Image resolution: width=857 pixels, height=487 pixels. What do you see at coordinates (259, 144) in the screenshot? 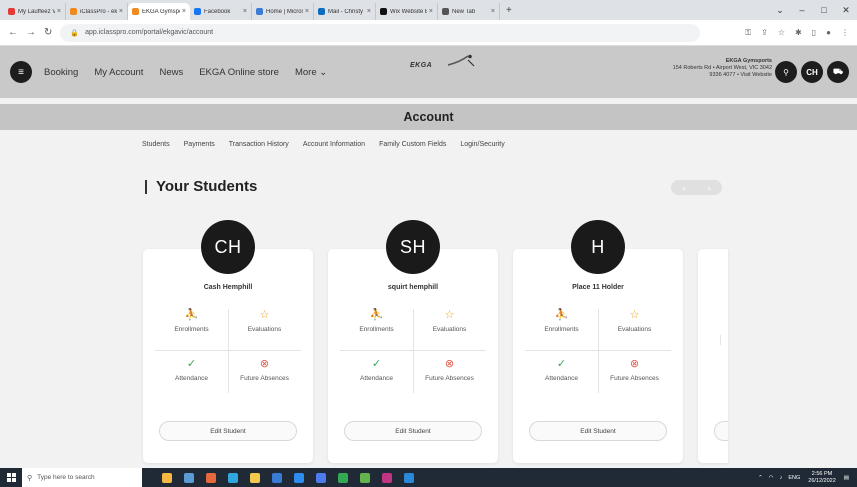
I see `tab-transaction-history: Transaction History` at bounding box center [259, 144].